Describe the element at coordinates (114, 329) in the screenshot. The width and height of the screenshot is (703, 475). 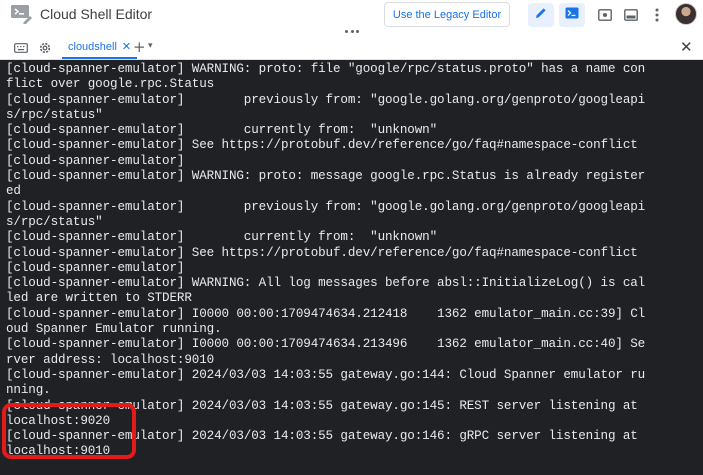
I see `terminal-line: oud Spanner Emulator running.` at that location.